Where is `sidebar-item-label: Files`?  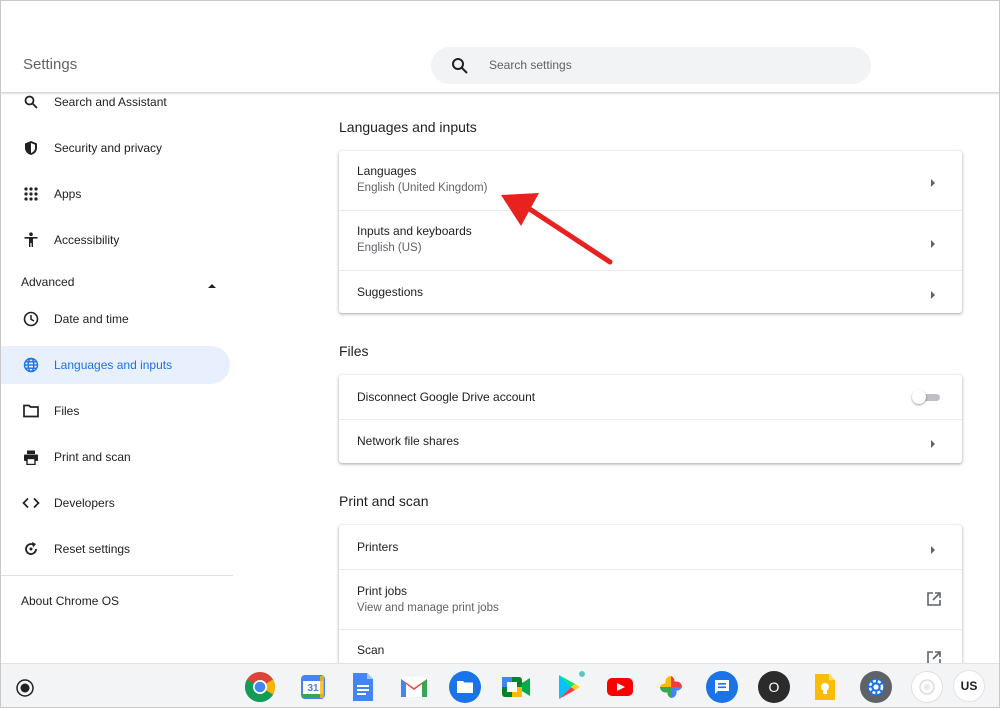
sidebar-item-label: Files is located at coordinates (67, 411).